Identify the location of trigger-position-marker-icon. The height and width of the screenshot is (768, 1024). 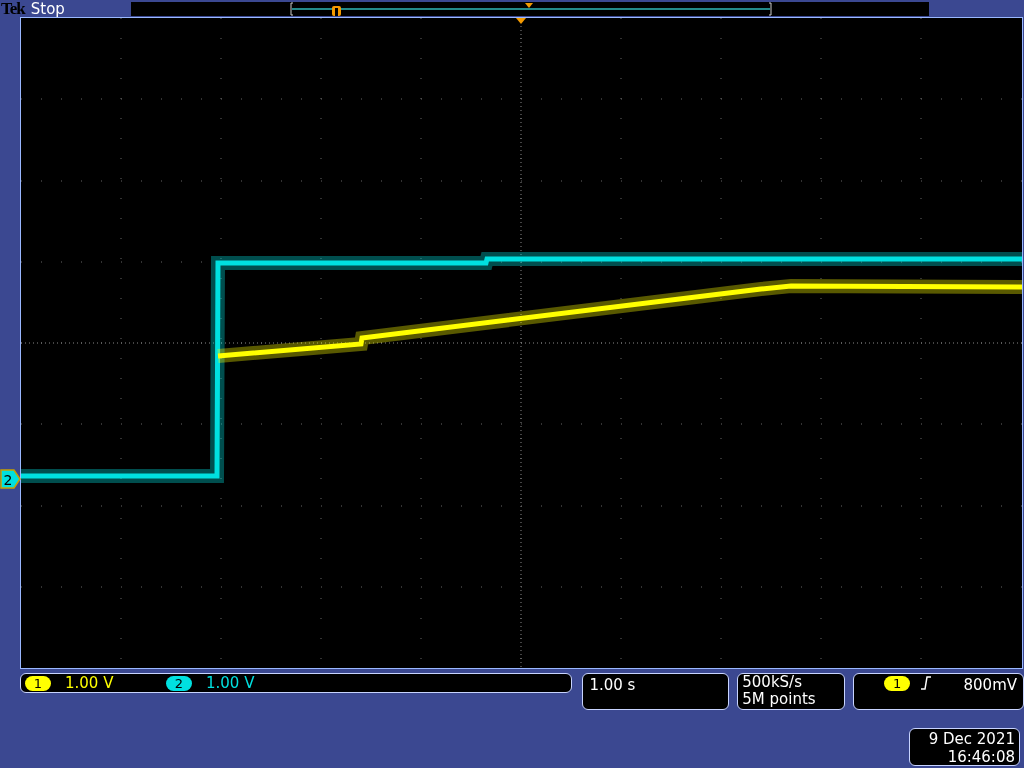
(521, 21).